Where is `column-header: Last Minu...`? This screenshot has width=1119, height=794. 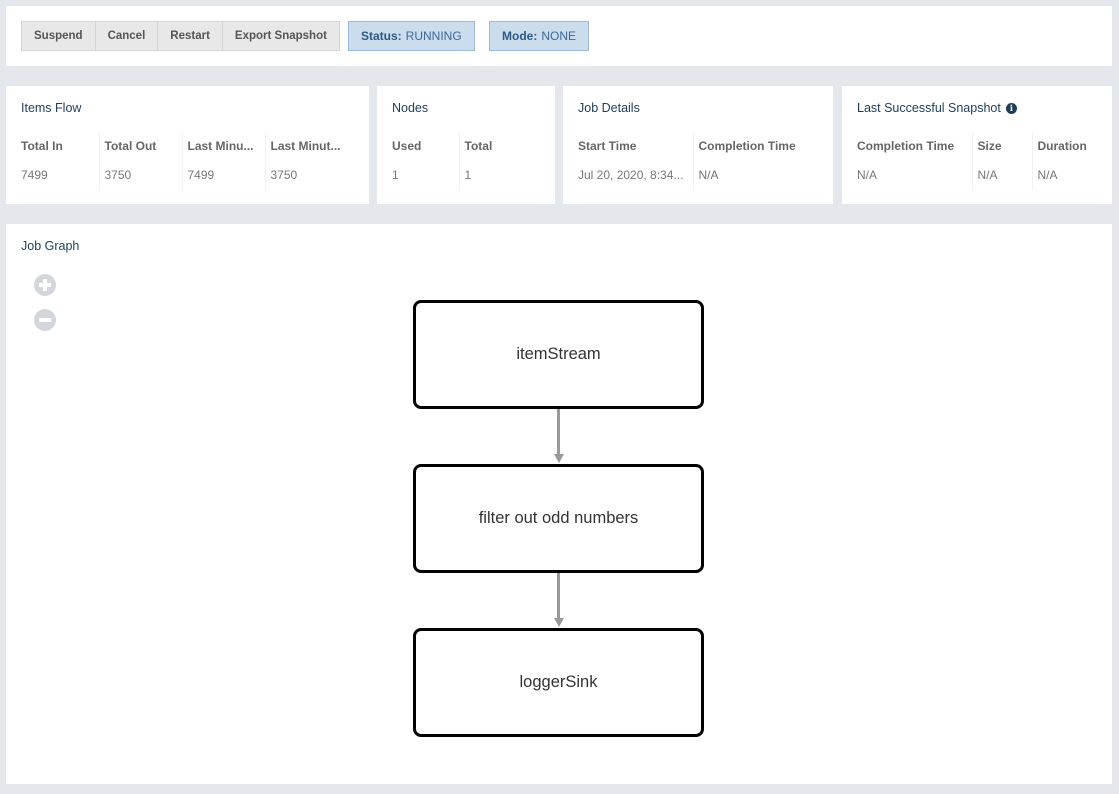 column-header: Last Minu... is located at coordinates (224, 146).